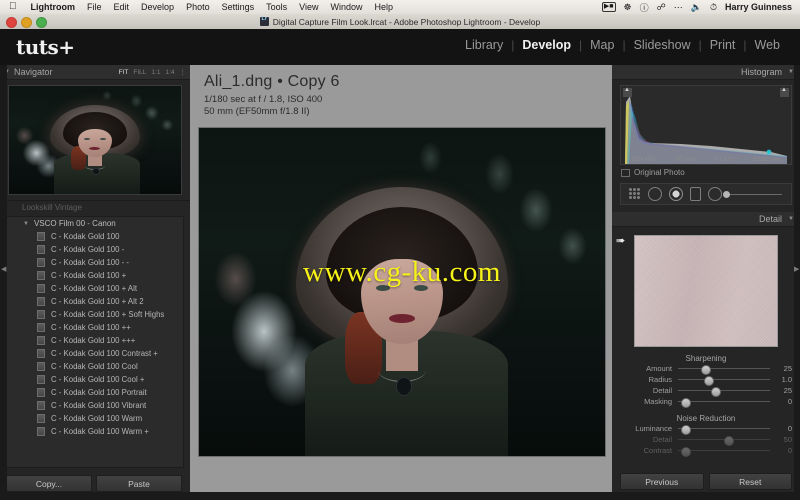 The image size is (800, 500). Describe the element at coordinates (169, 72) in the screenshot. I see `zoom-1-4: 1:4` at that location.